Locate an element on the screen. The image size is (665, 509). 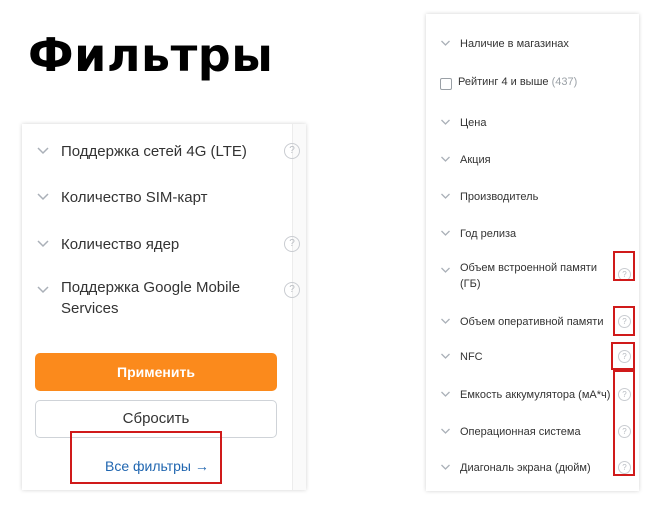
filter-item-label: Наличие в магазинах is located at coordinates (514, 44).